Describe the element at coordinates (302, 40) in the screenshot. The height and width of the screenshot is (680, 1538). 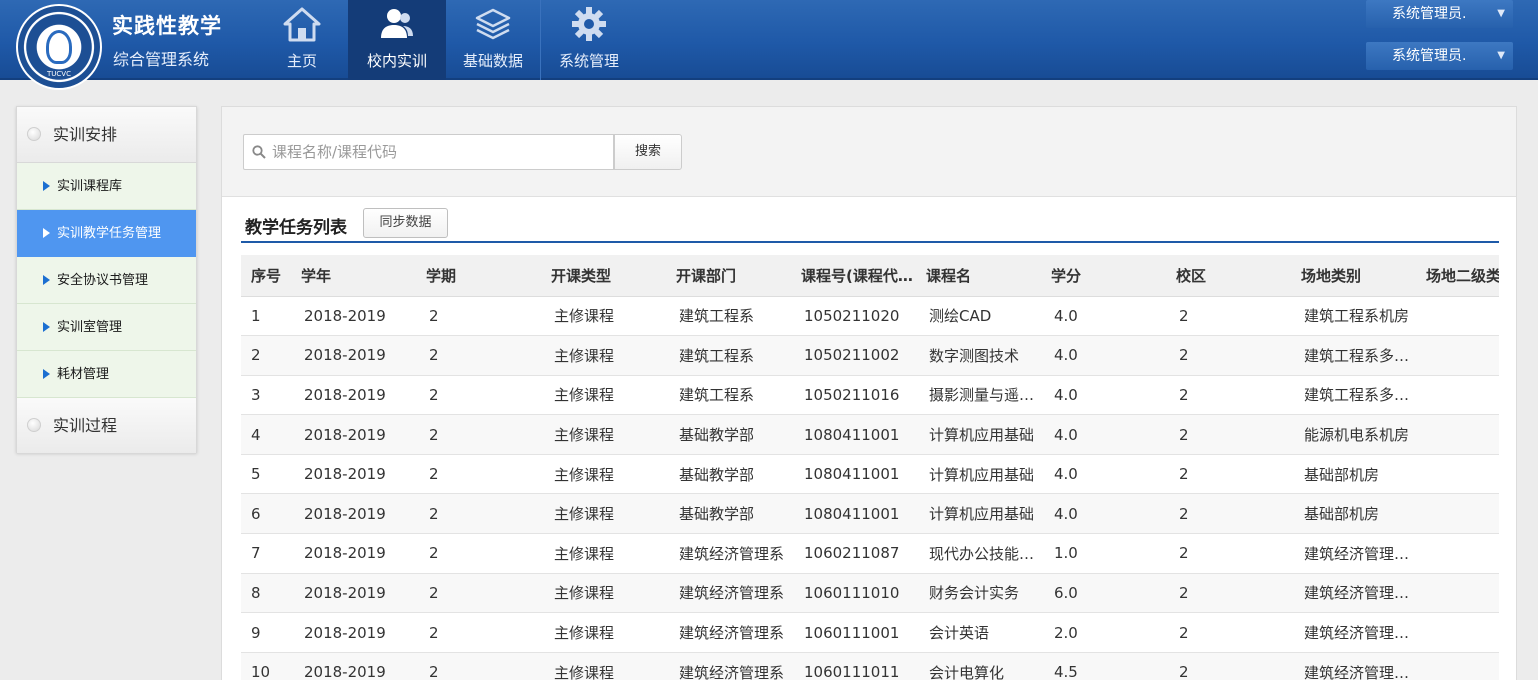
I see `nav-home: 主页` at that location.